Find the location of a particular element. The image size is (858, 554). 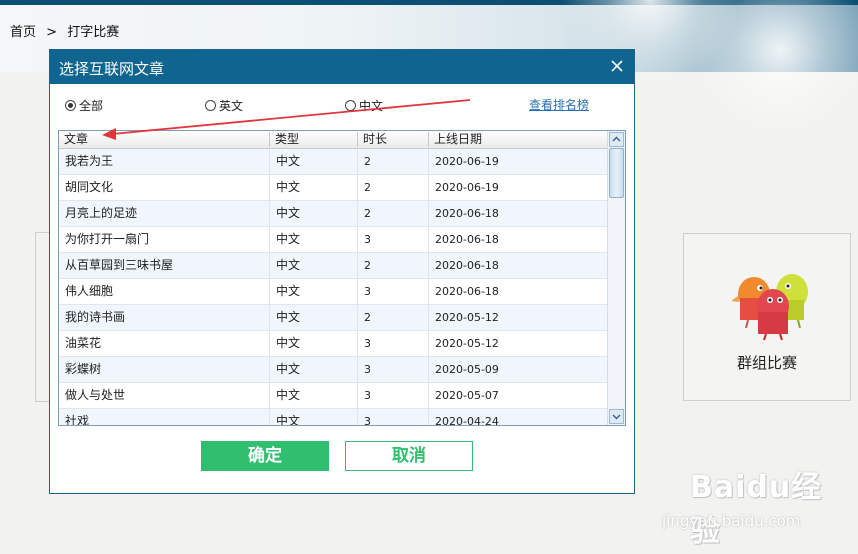

table-row: 油菜花 中文 3 2020-05-12 is located at coordinates (333, 344).